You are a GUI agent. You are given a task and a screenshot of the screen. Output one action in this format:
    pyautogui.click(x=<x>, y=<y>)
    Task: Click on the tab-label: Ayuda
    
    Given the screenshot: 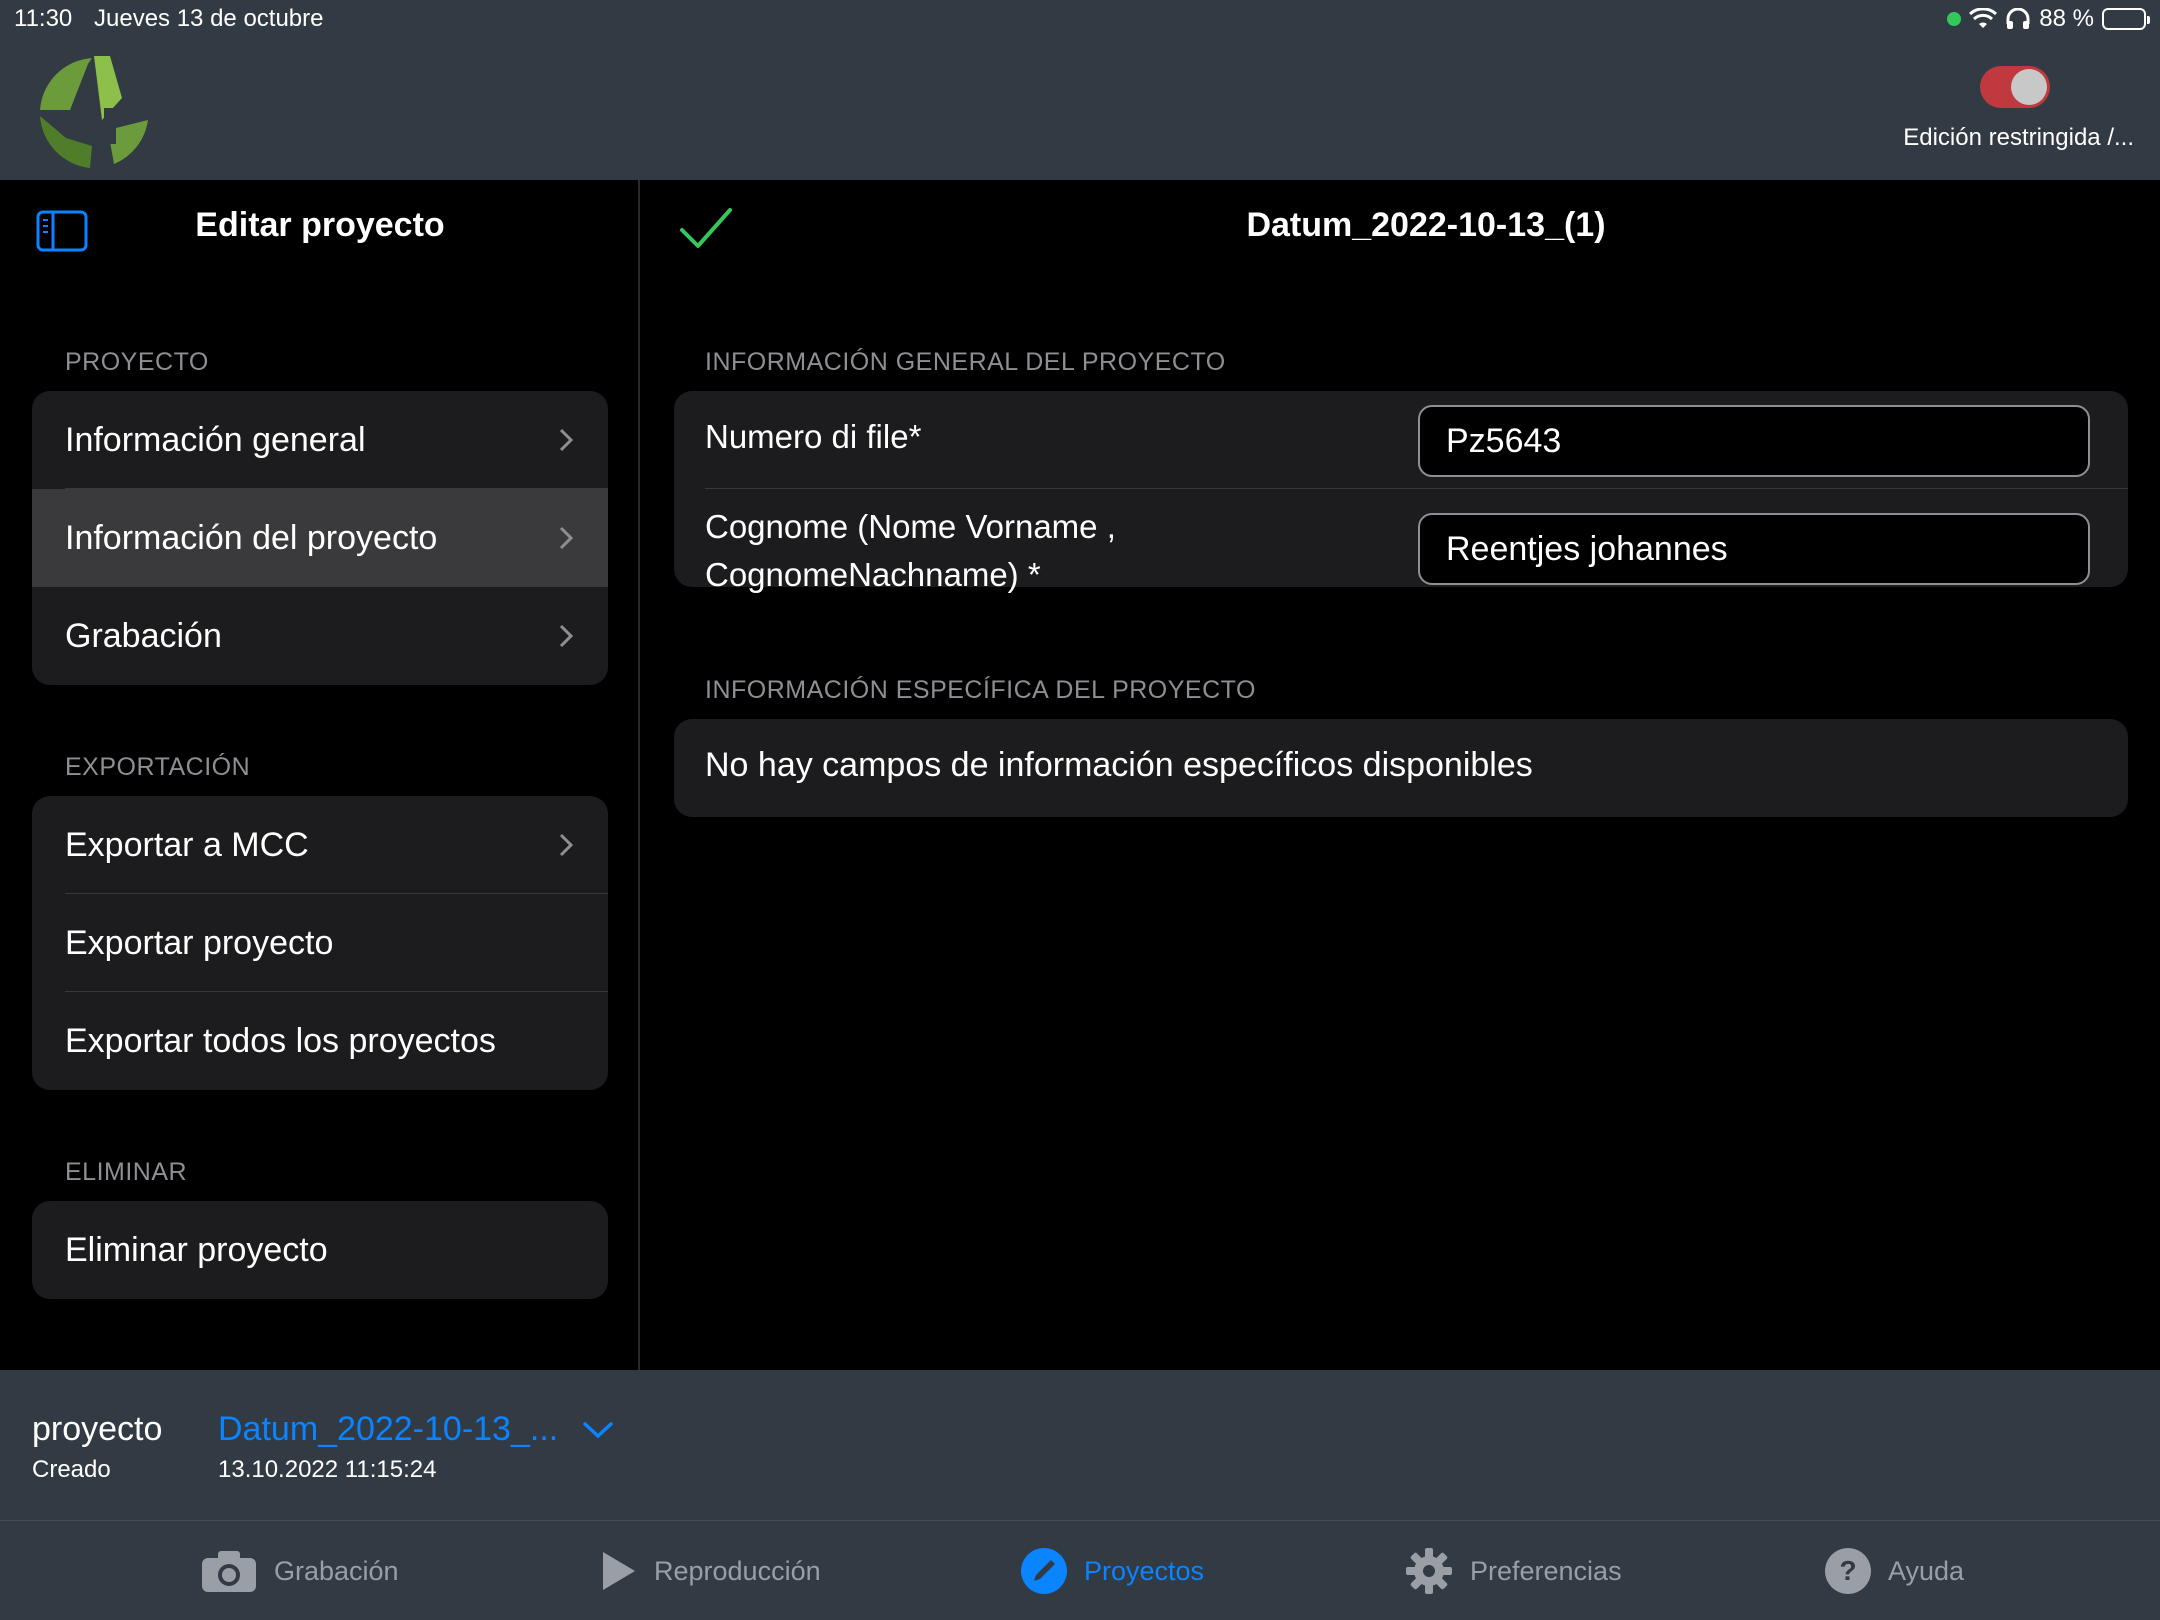 What is the action you would take?
    pyautogui.click(x=1926, y=1570)
    